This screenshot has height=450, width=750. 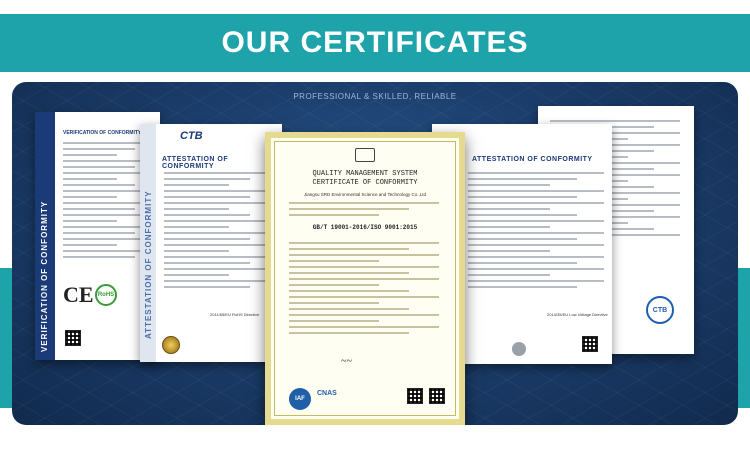 I want to click on attestation-side-text: ATTESTATION OF CONFORMITY, so click(x=148, y=264).